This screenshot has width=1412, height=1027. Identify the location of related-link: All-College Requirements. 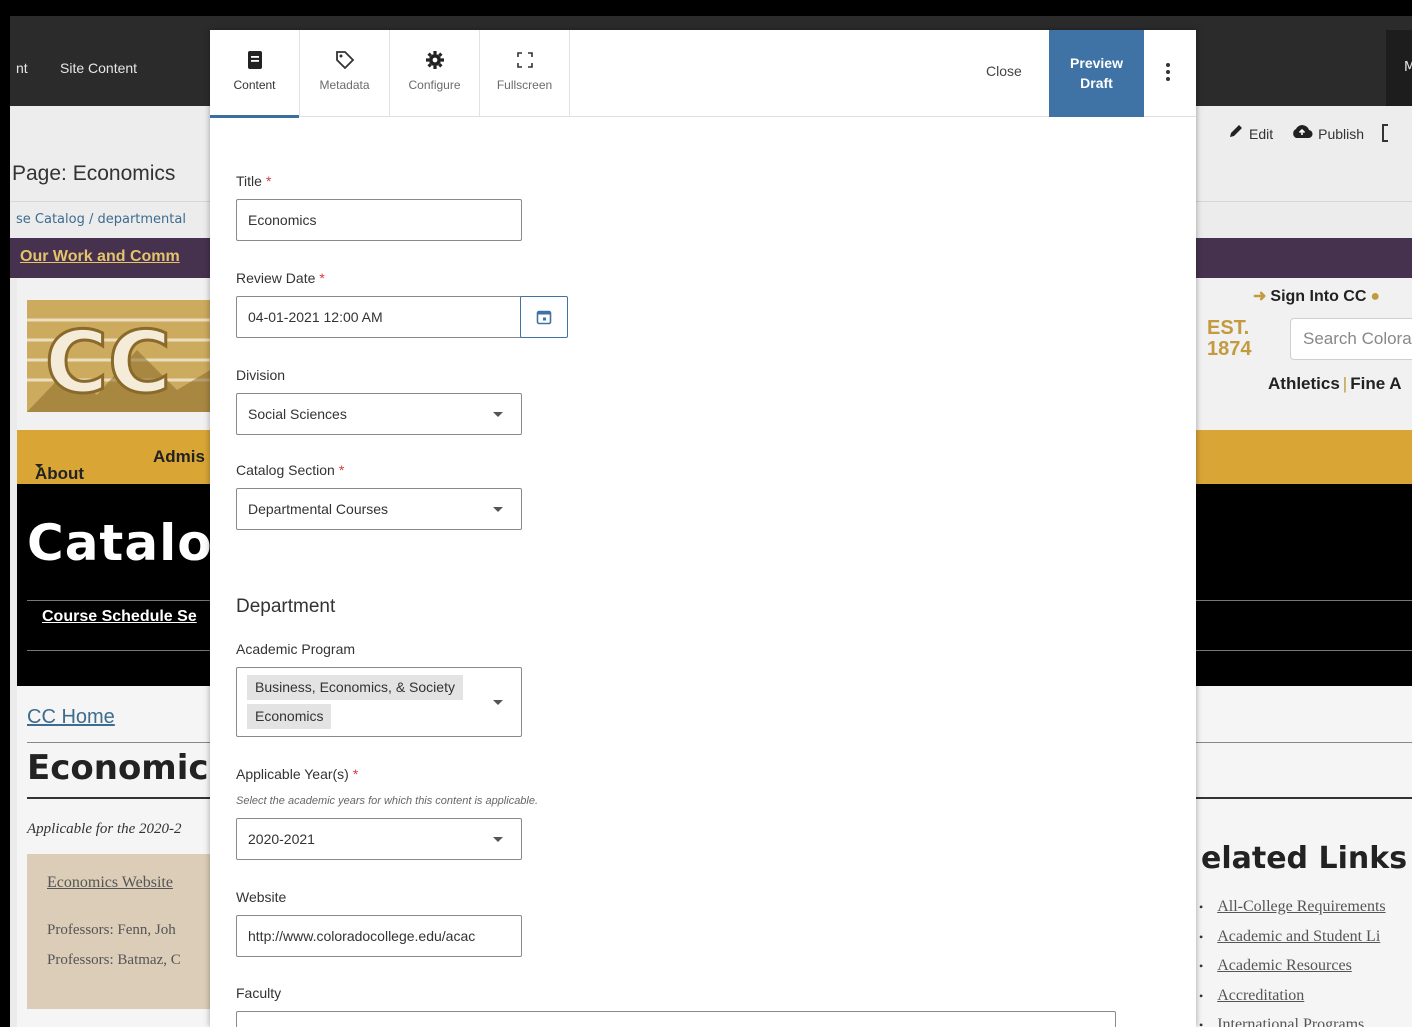
(1292, 913).